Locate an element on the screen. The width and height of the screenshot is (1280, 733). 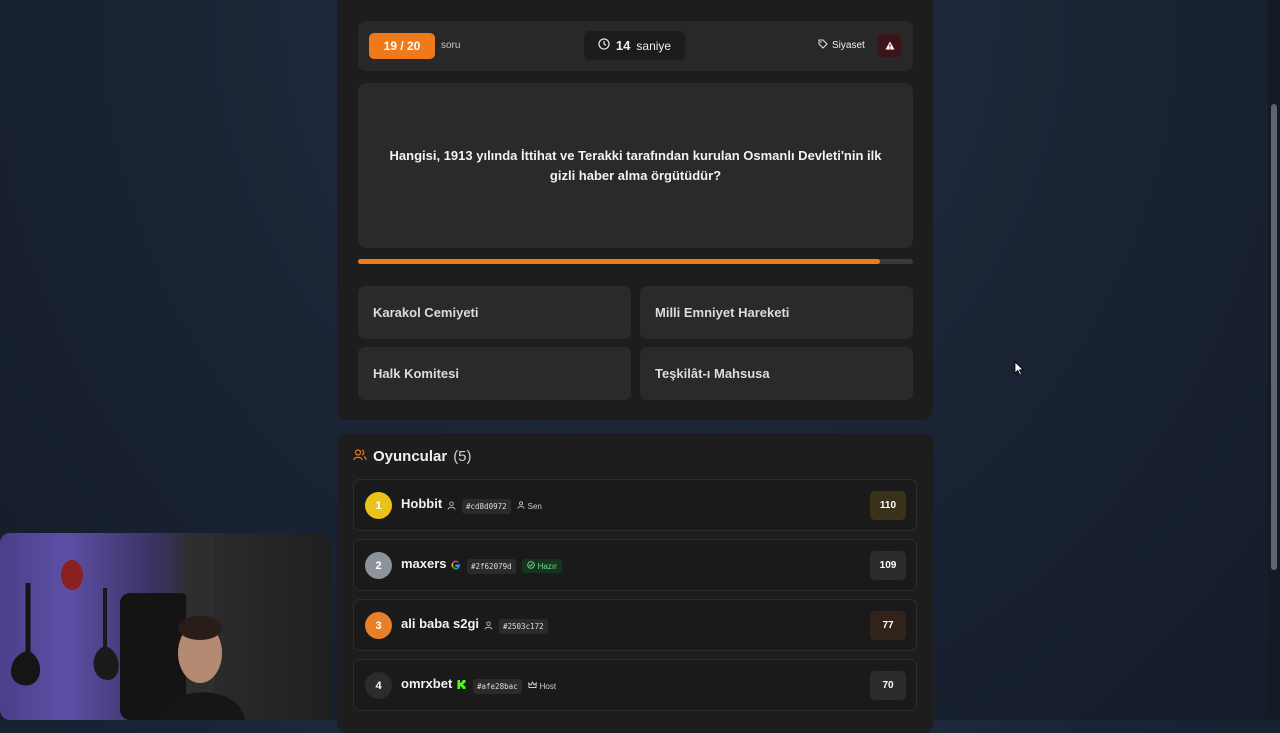
player-meta: #2503c172 is located at coordinates (516, 626).